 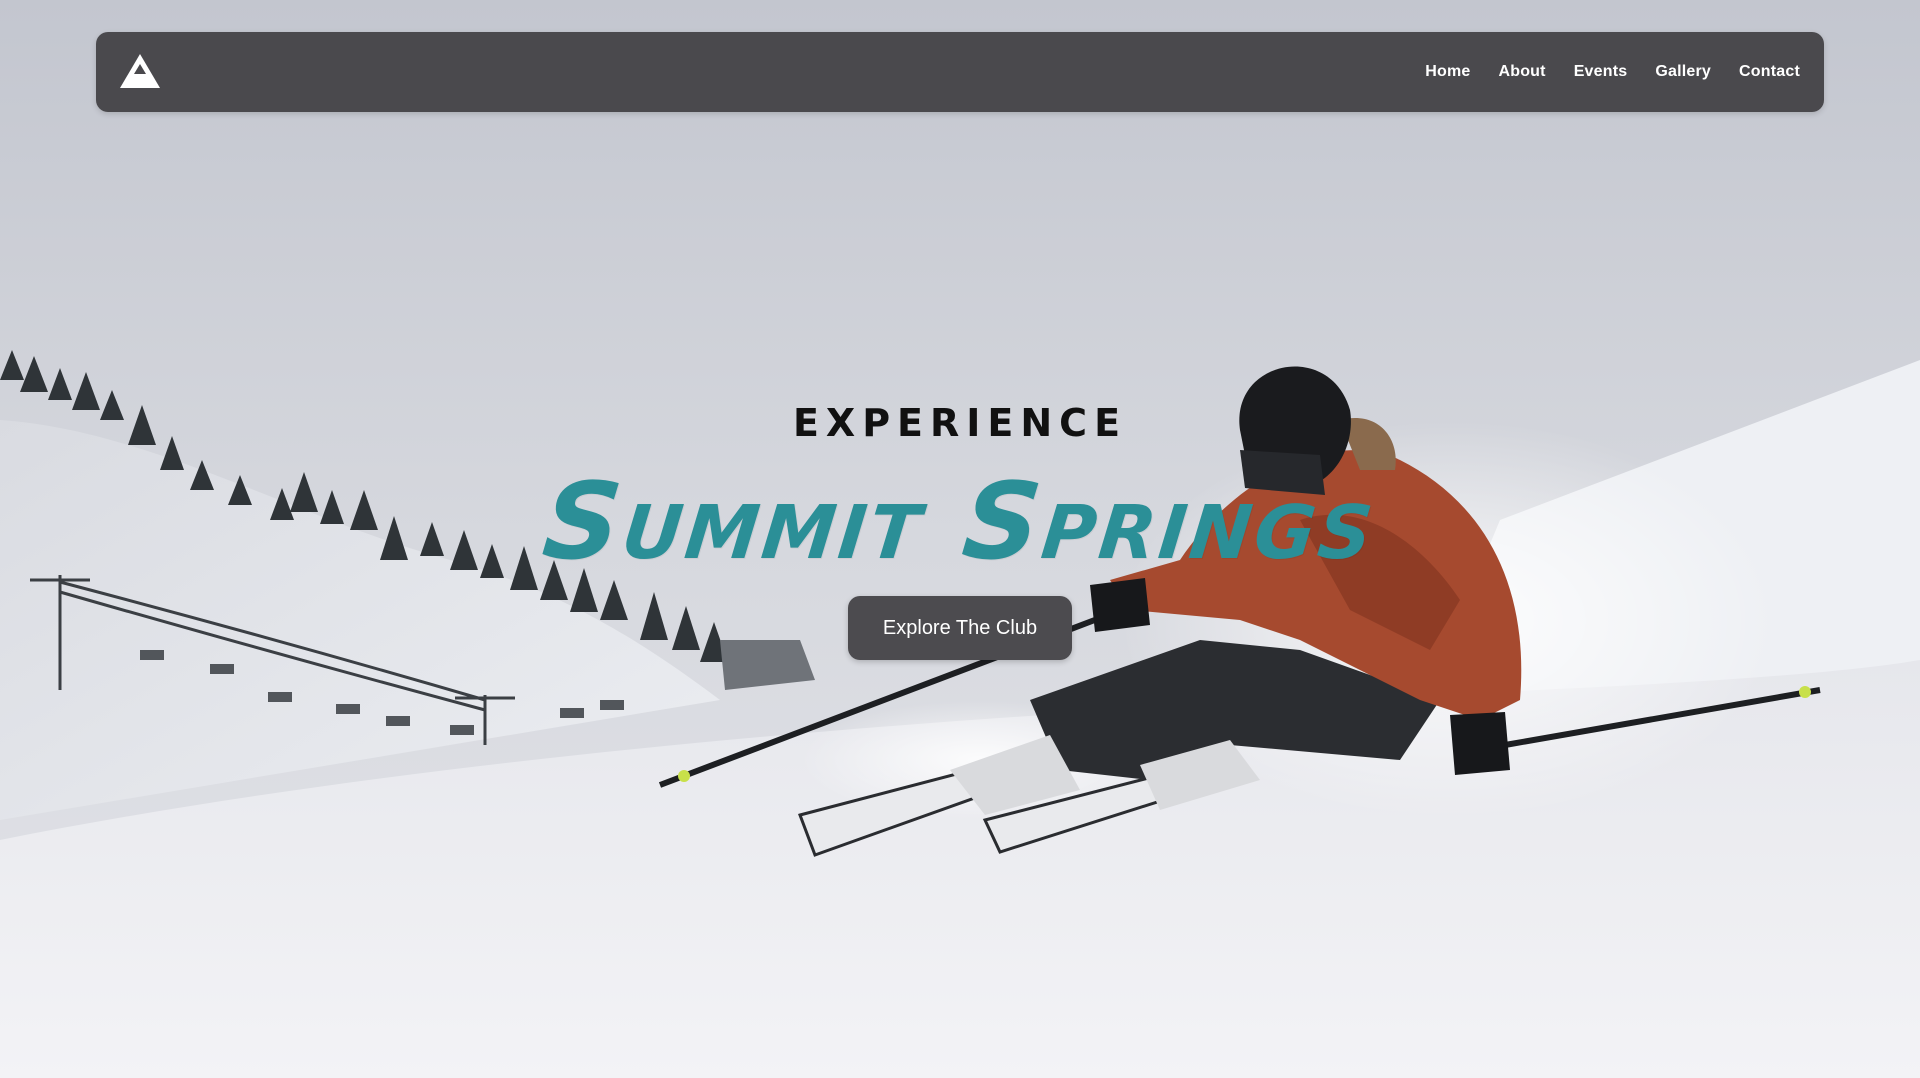 What do you see at coordinates (1447, 72) in the screenshot?
I see `nav-link-home: Home` at bounding box center [1447, 72].